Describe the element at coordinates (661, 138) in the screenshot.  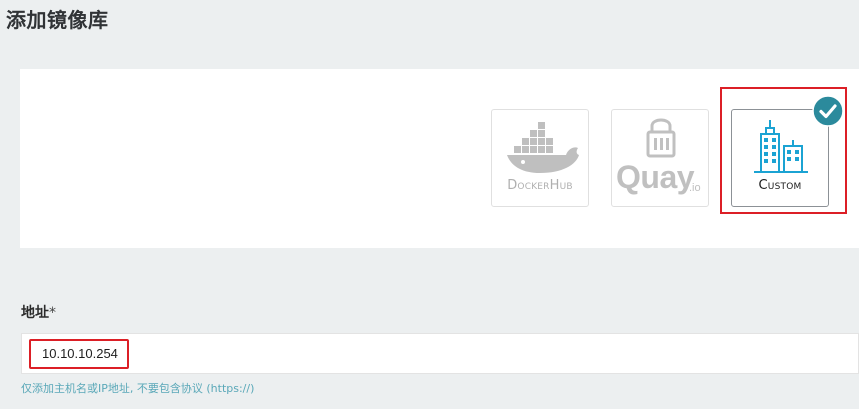
I see `quay-lock-icon` at that location.